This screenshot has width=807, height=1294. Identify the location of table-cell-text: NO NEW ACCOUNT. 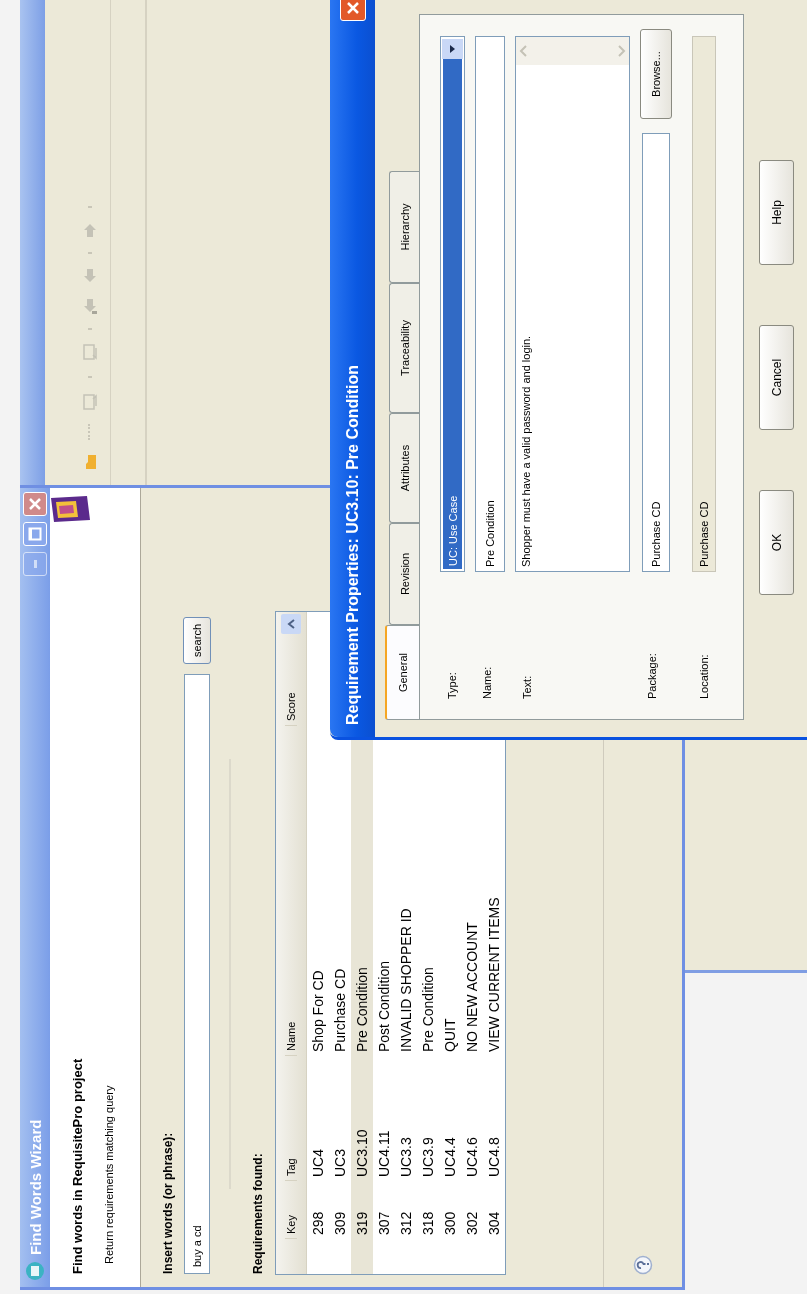
(472, 987).